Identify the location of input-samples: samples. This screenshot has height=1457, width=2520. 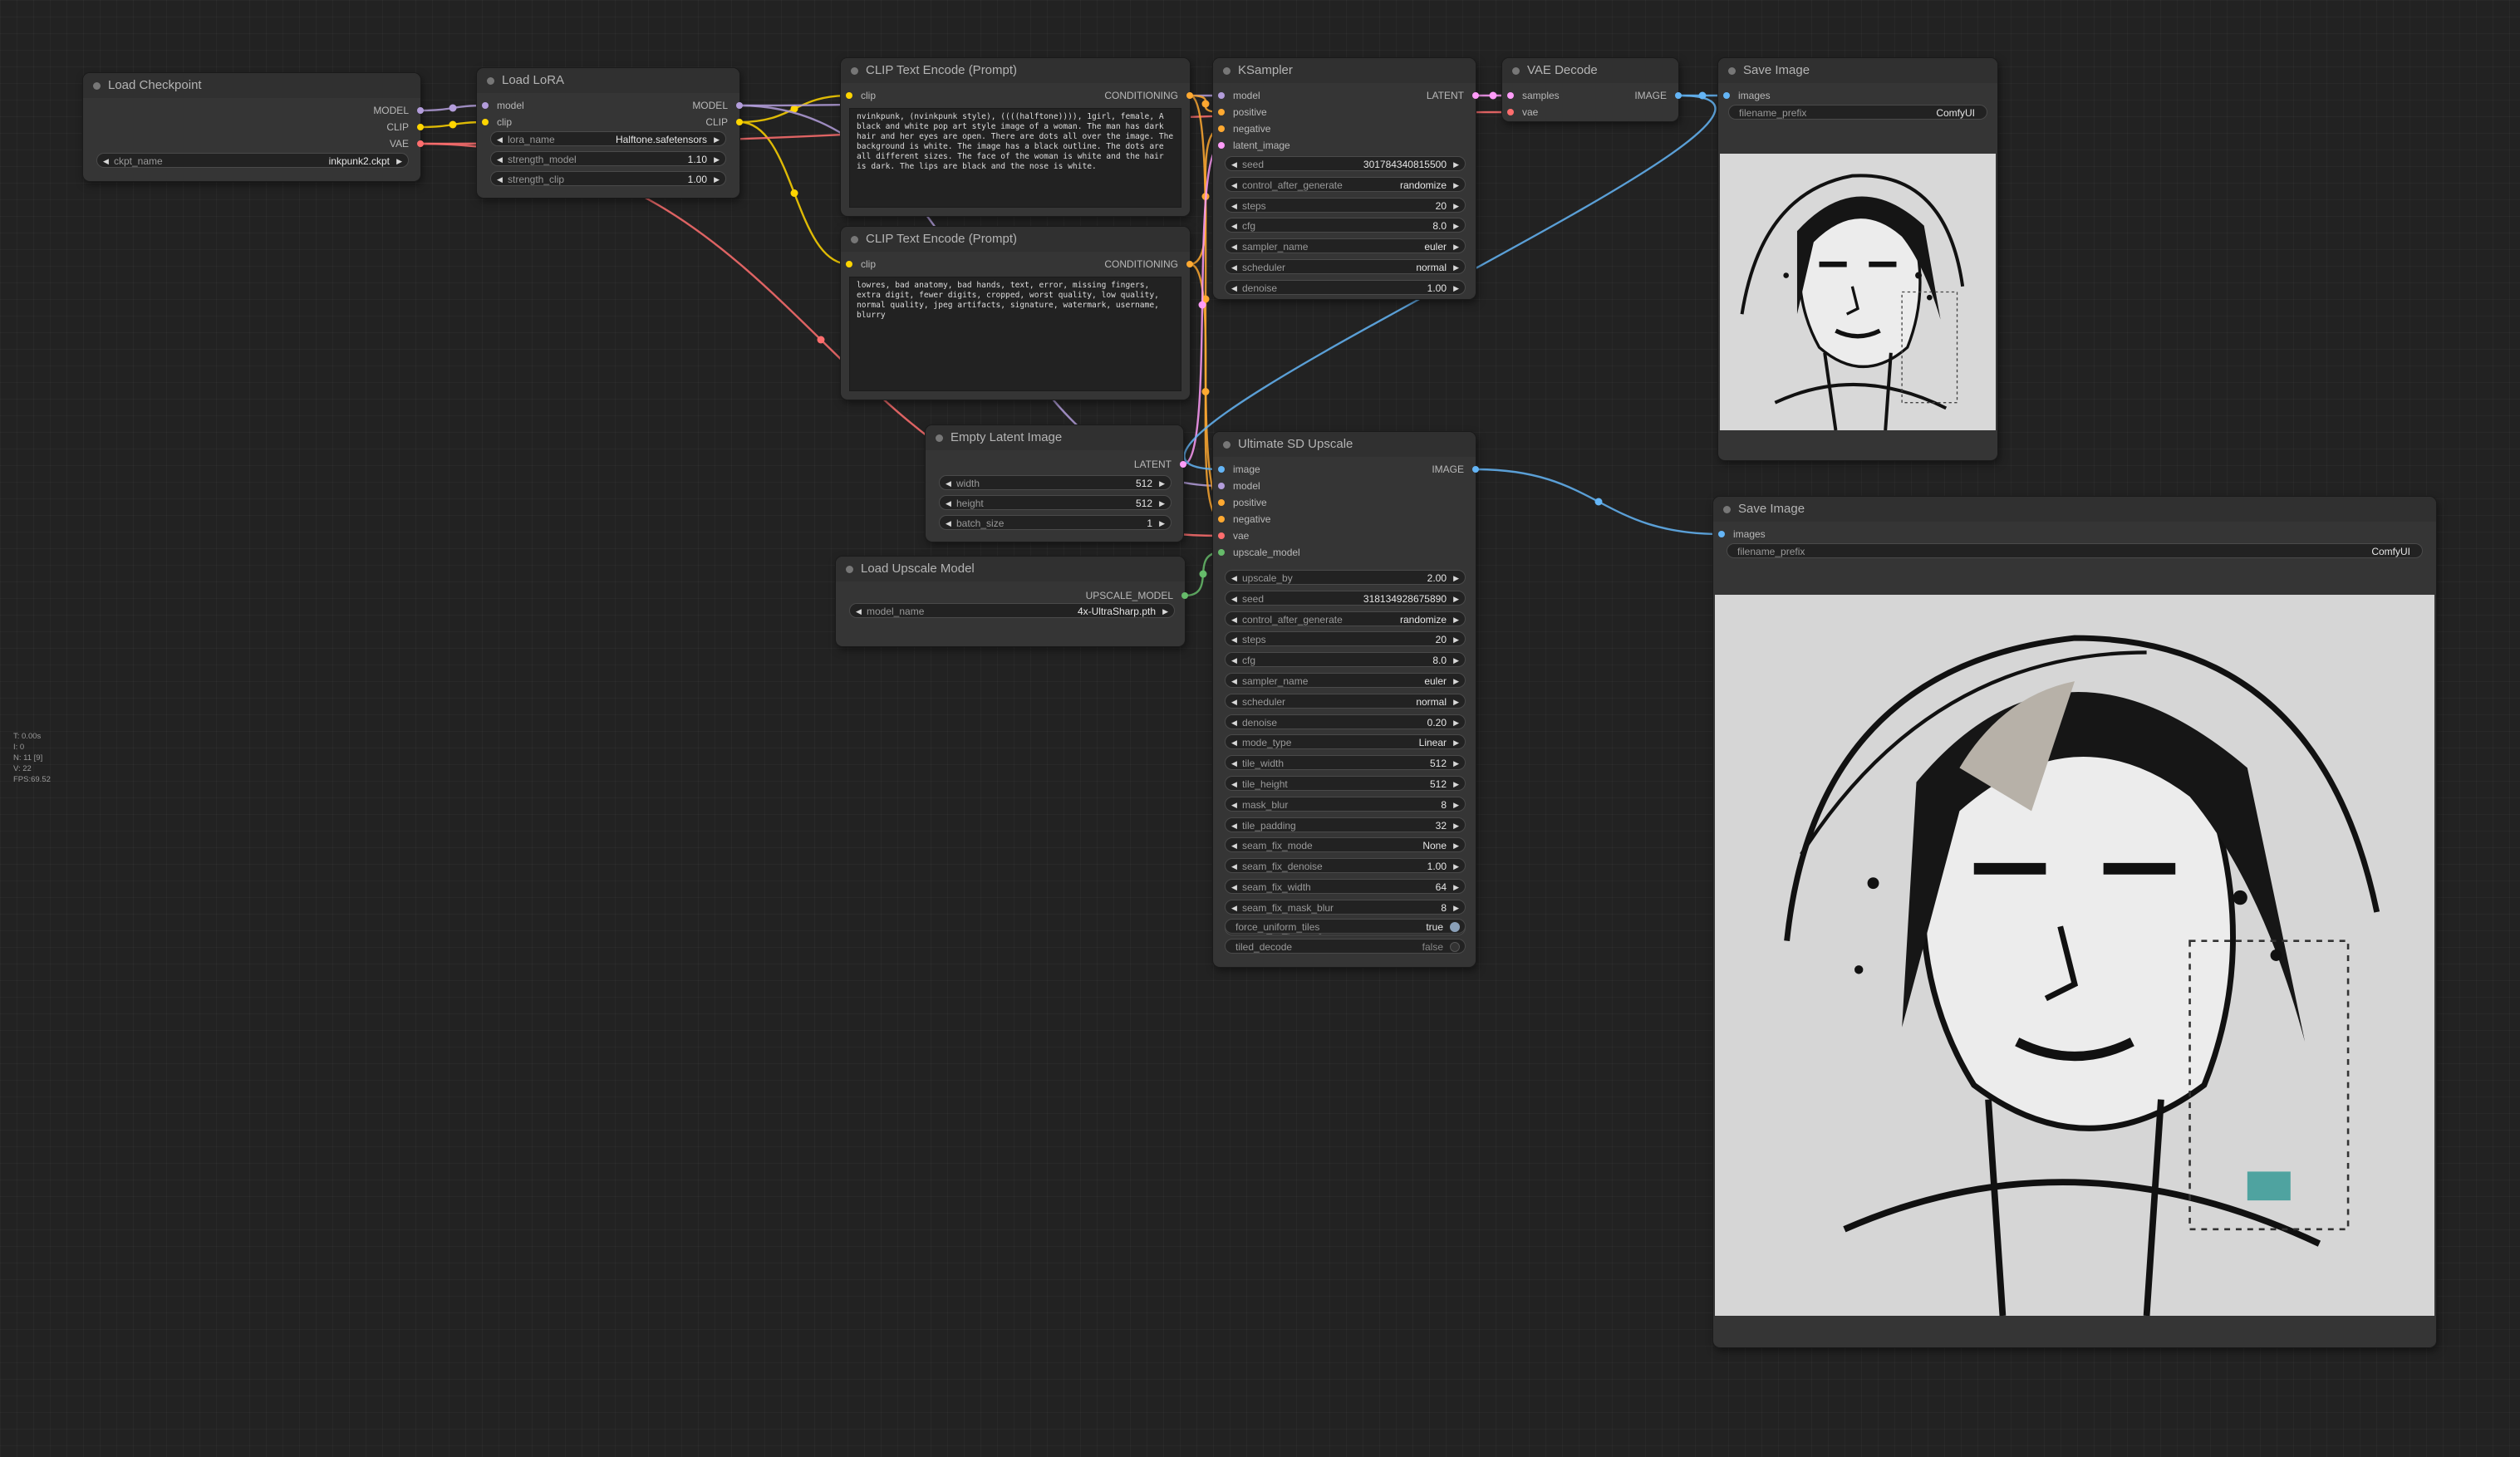
(1533, 95).